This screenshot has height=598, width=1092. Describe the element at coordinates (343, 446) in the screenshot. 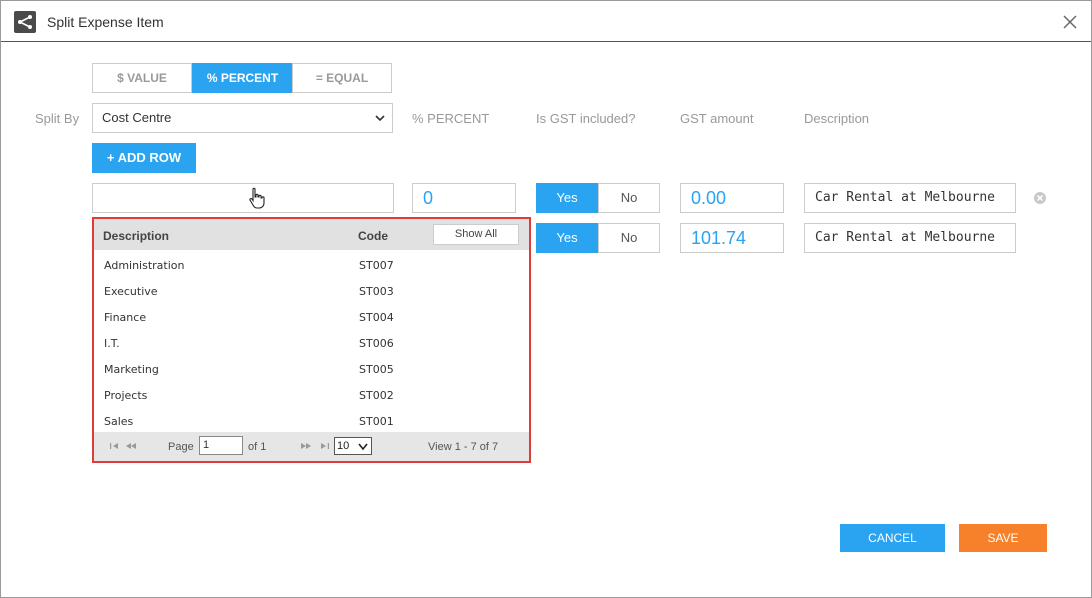

I see `page-size-value: 10` at that location.